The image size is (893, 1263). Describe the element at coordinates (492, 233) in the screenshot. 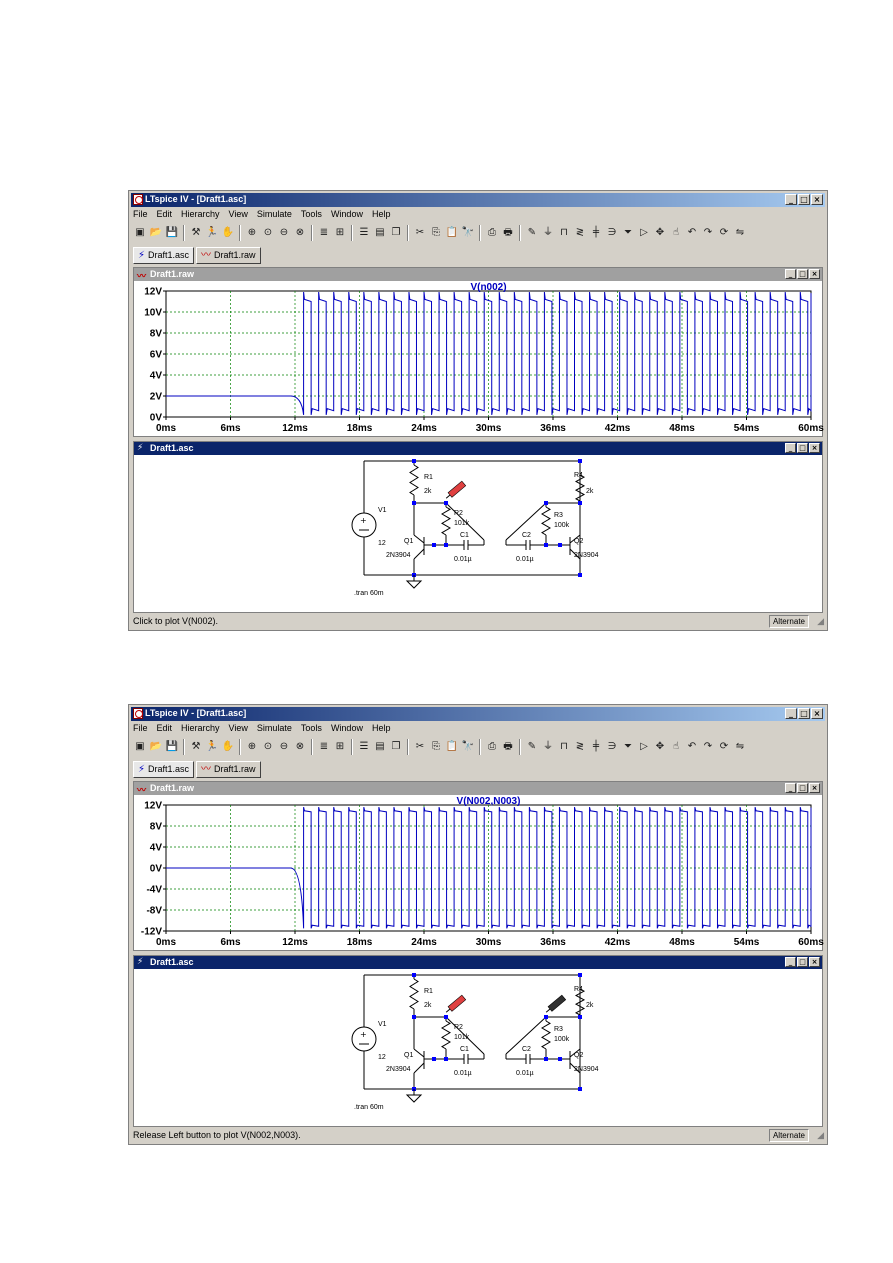

I see `print-setup-icon: ⎙` at that location.